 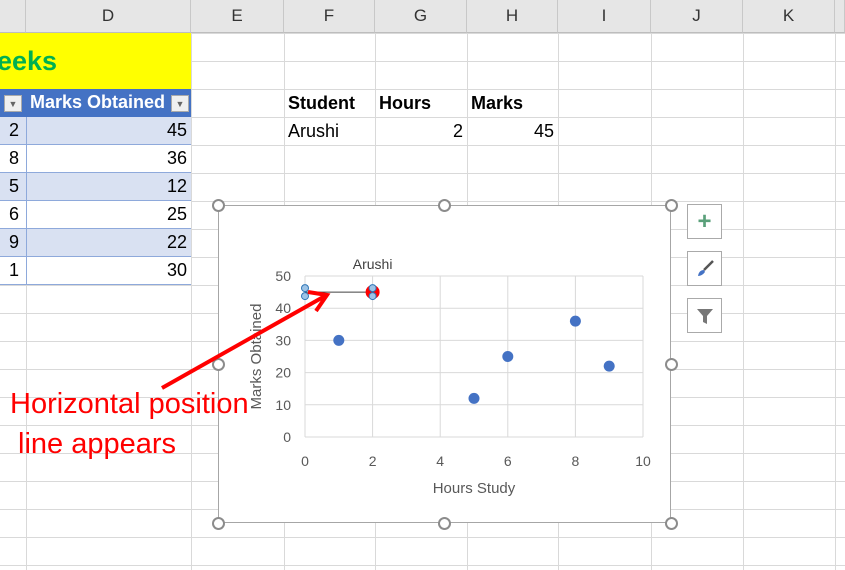 I want to click on annotation-arrow, so click(x=246, y=340).